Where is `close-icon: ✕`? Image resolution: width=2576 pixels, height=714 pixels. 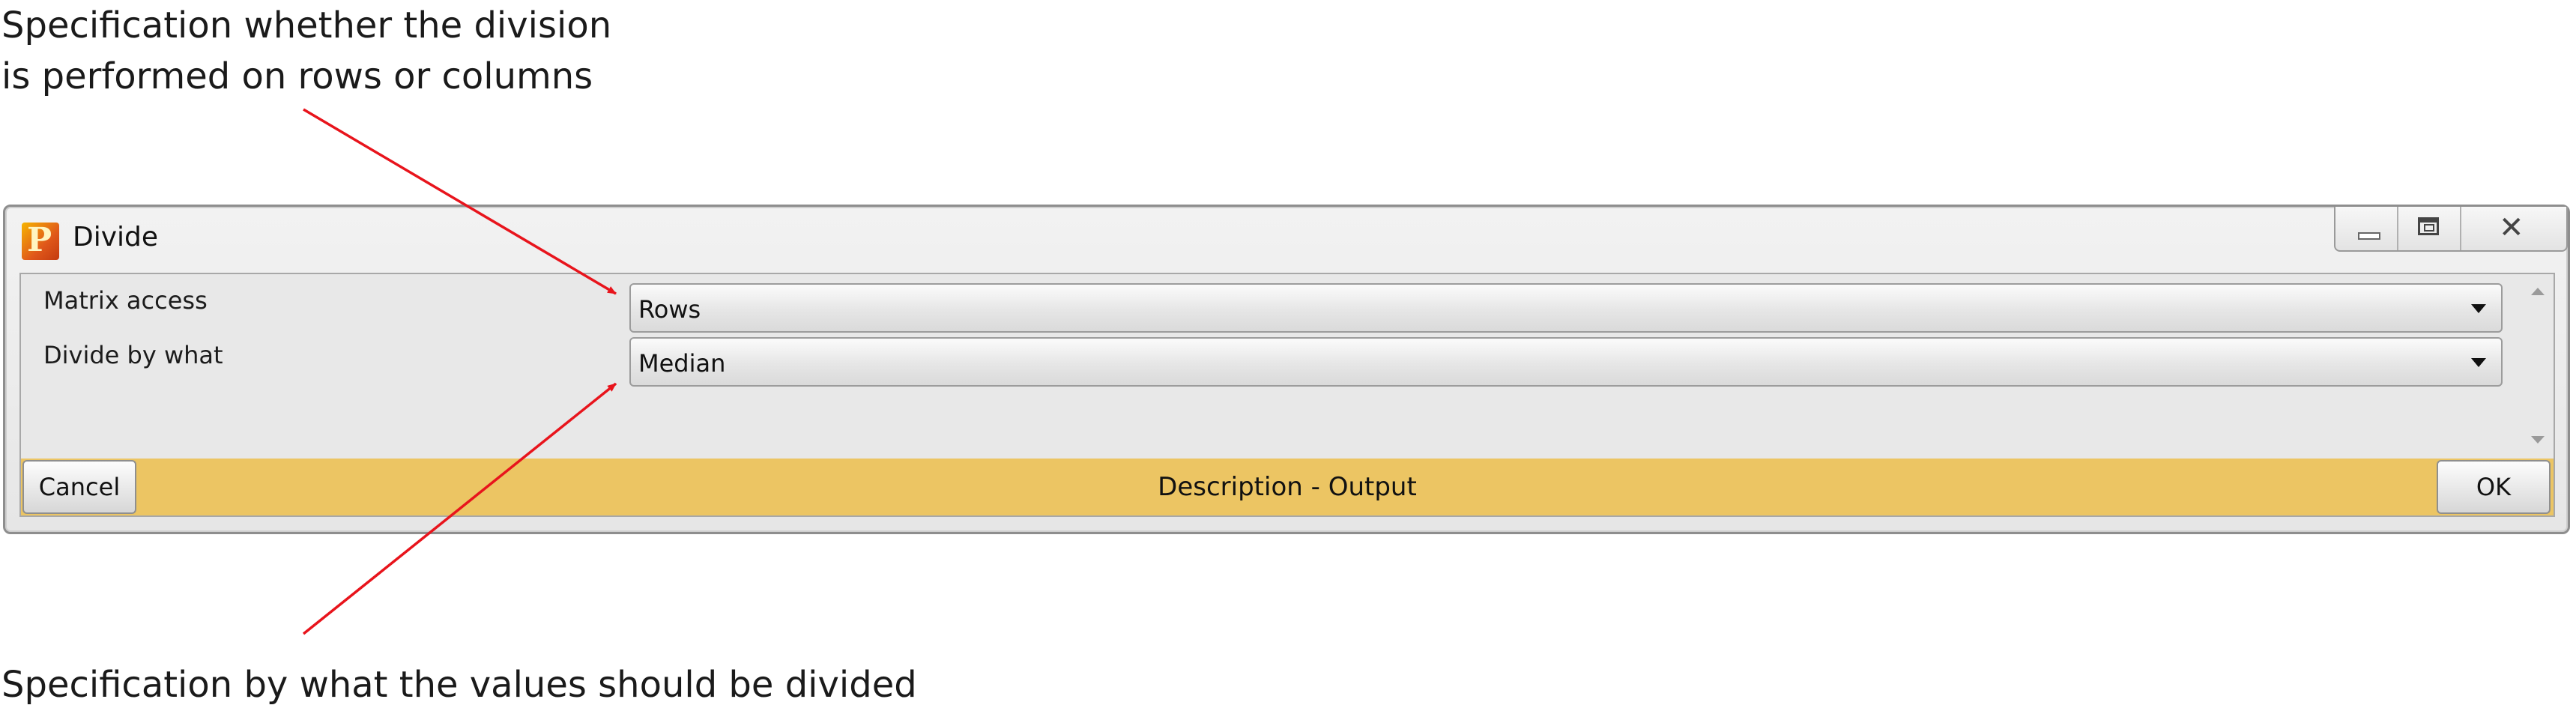
close-icon: ✕ is located at coordinates (2511, 228).